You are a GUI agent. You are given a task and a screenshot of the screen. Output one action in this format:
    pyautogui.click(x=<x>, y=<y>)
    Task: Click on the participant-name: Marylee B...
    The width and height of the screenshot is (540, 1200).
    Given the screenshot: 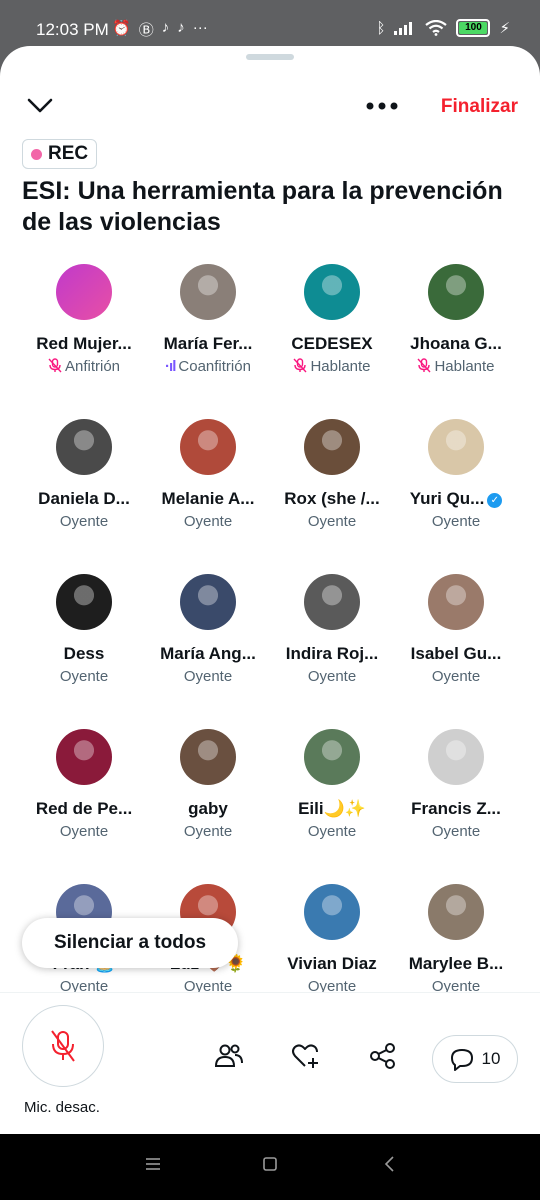 What is the action you would take?
    pyautogui.click(x=456, y=964)
    